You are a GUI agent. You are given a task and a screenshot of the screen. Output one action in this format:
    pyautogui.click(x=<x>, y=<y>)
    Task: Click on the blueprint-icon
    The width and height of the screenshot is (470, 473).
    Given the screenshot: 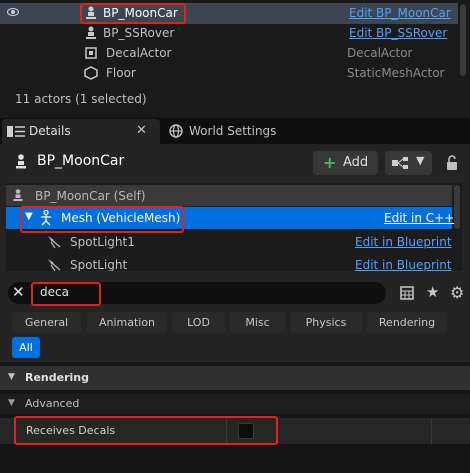 What is the action you would take?
    pyautogui.click(x=400, y=163)
    